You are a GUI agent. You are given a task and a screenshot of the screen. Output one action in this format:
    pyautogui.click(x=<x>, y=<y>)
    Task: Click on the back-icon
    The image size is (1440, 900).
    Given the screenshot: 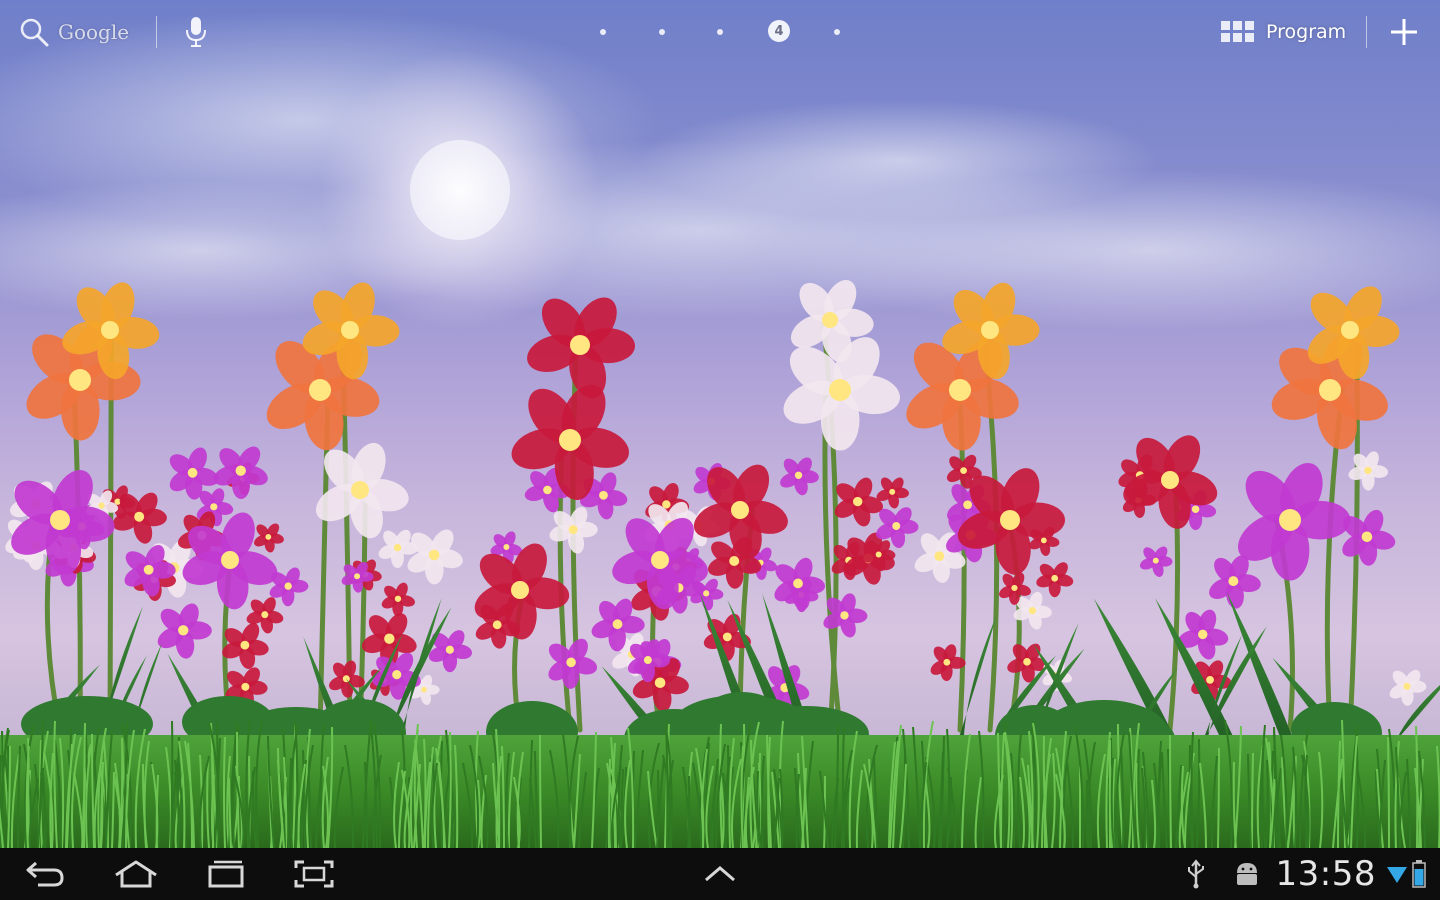 What is the action you would take?
    pyautogui.click(x=45, y=874)
    